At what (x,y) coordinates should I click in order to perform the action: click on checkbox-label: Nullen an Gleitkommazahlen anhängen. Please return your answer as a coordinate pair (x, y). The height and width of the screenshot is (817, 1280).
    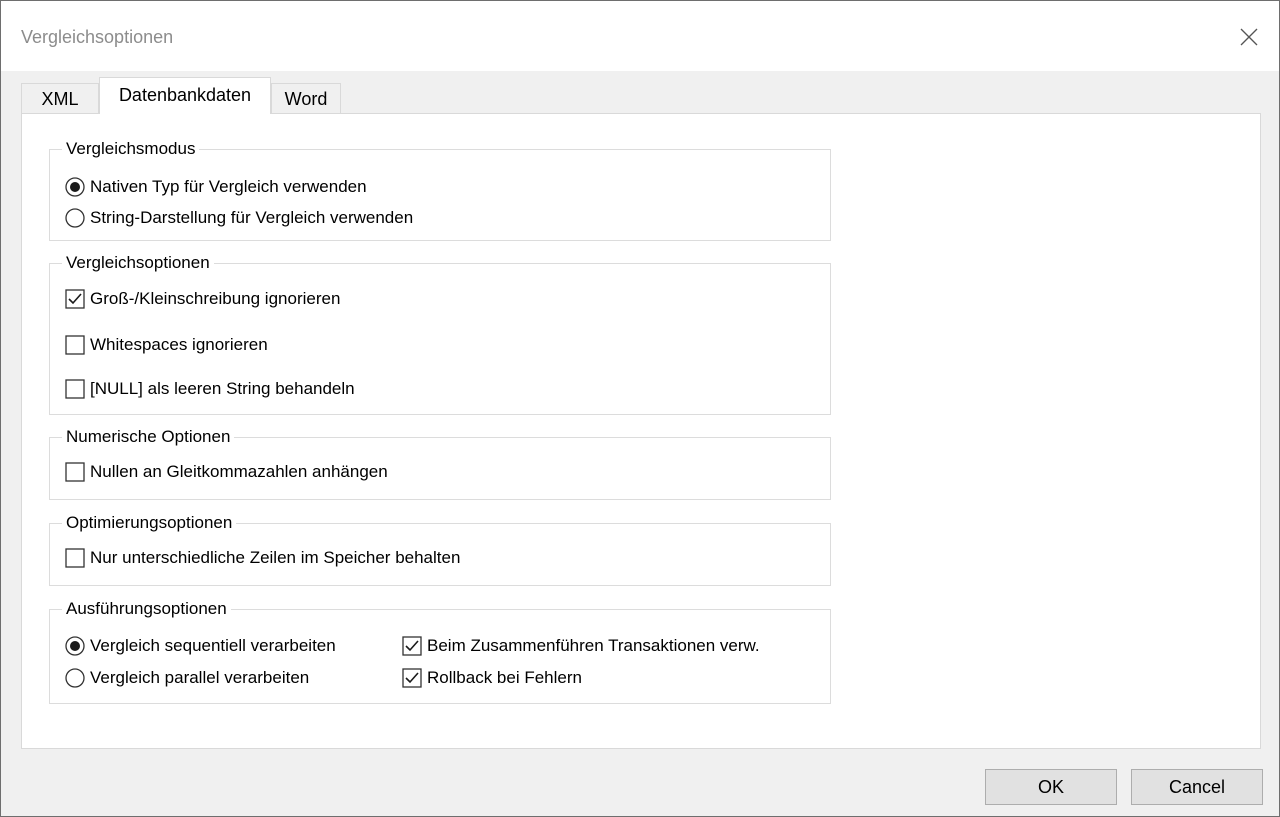
    Looking at the image, I should click on (239, 471).